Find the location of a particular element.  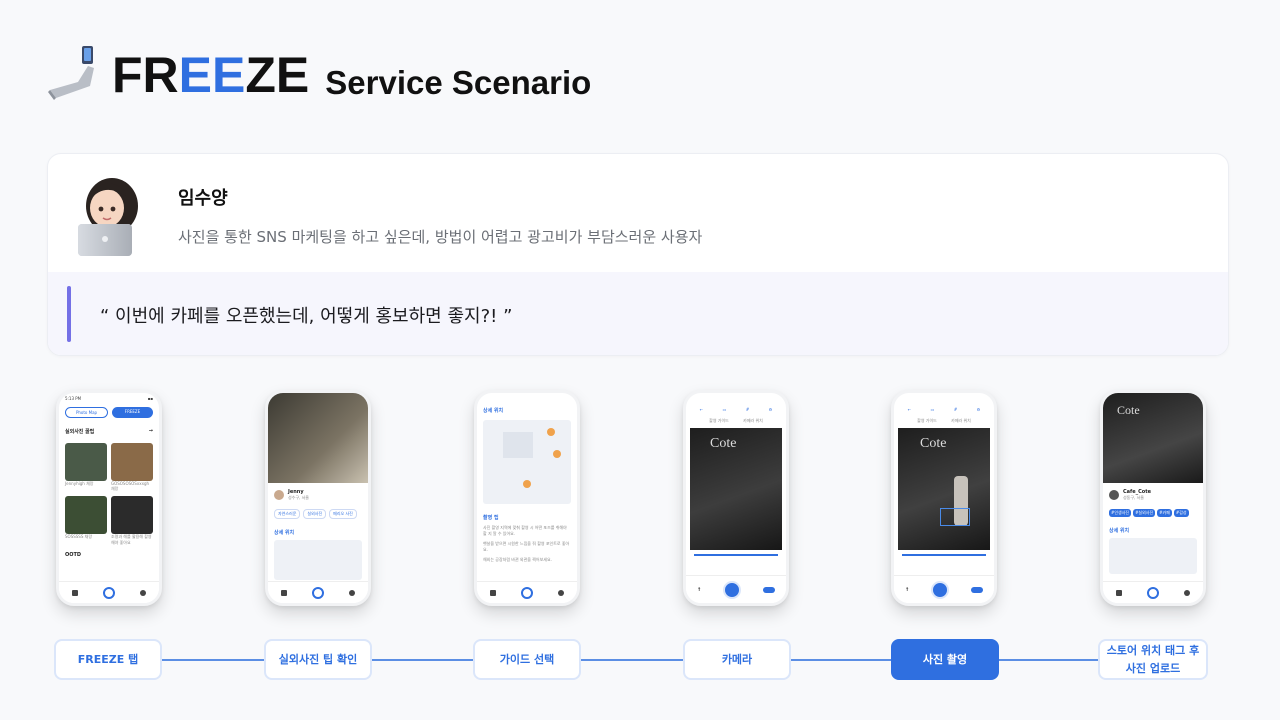

page-subtitle: Service Scenario is located at coordinates (458, 82).